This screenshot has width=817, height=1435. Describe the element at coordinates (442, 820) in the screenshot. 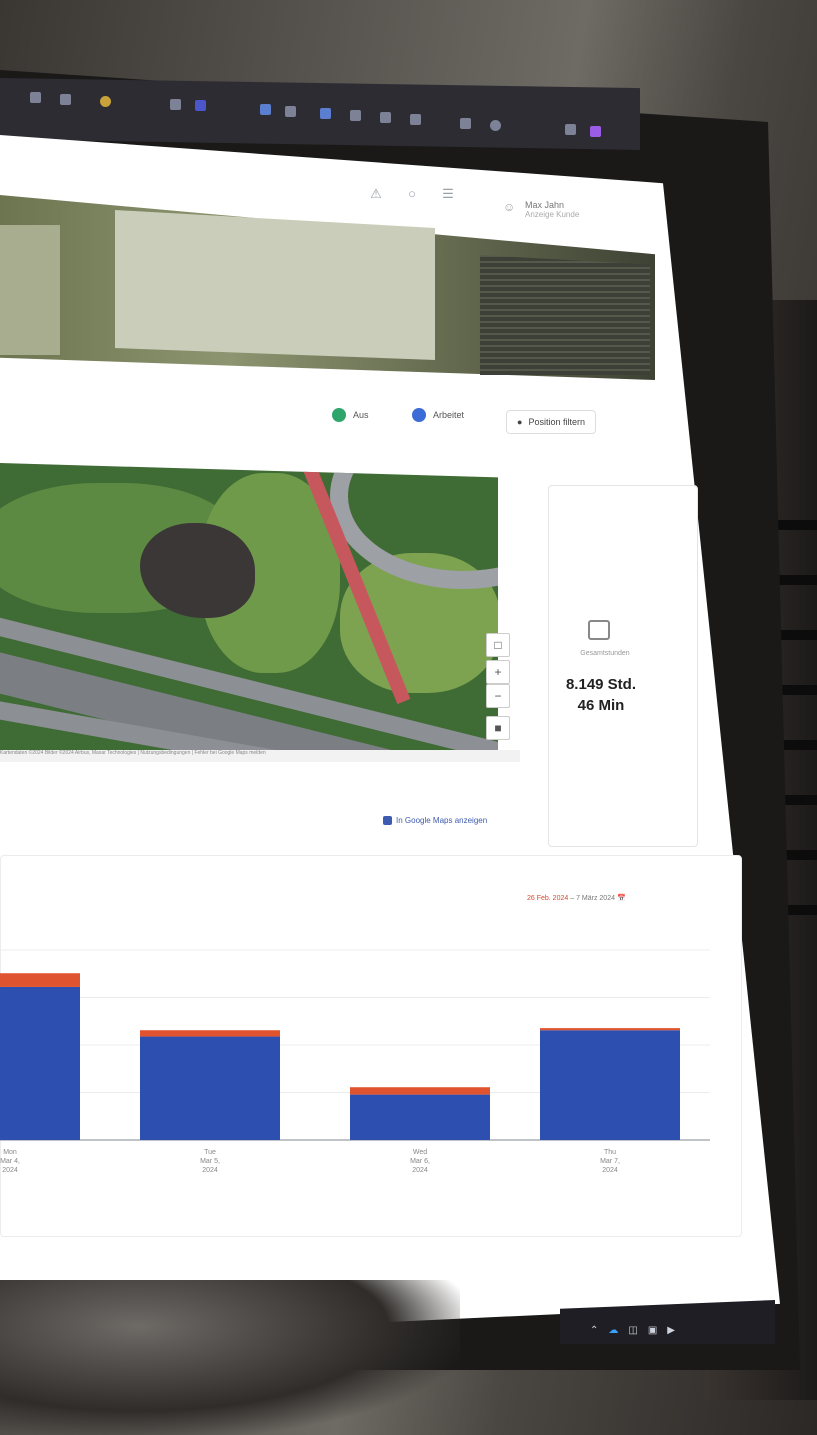

I see `google-maps-link-label: In Google Maps anzeigen` at that location.